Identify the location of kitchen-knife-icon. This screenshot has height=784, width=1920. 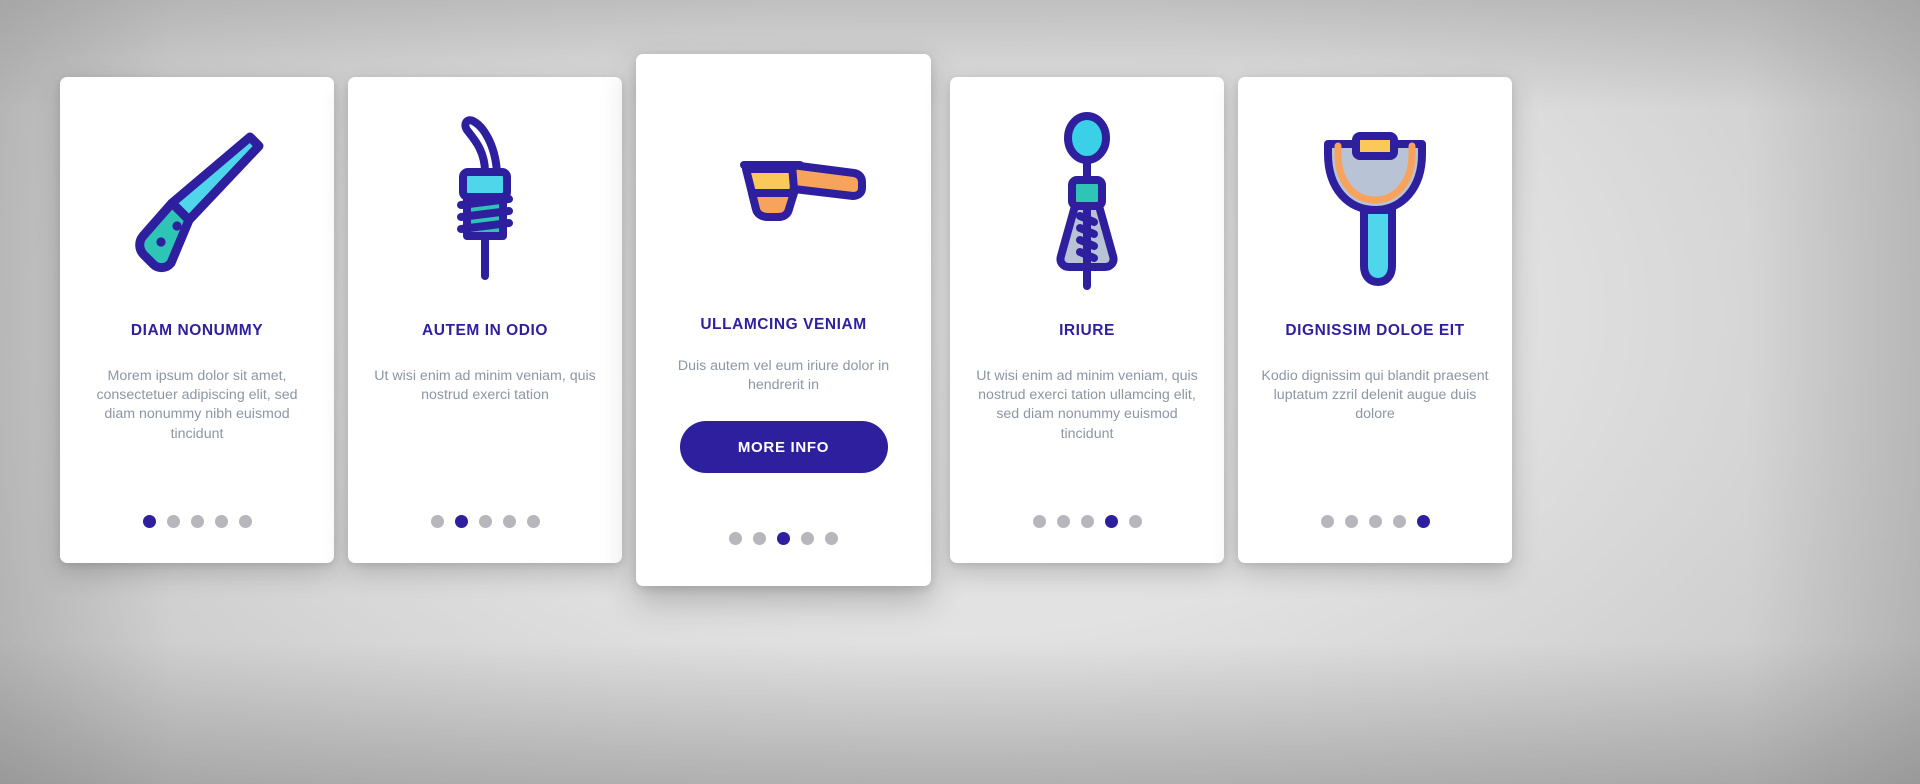
(197, 199).